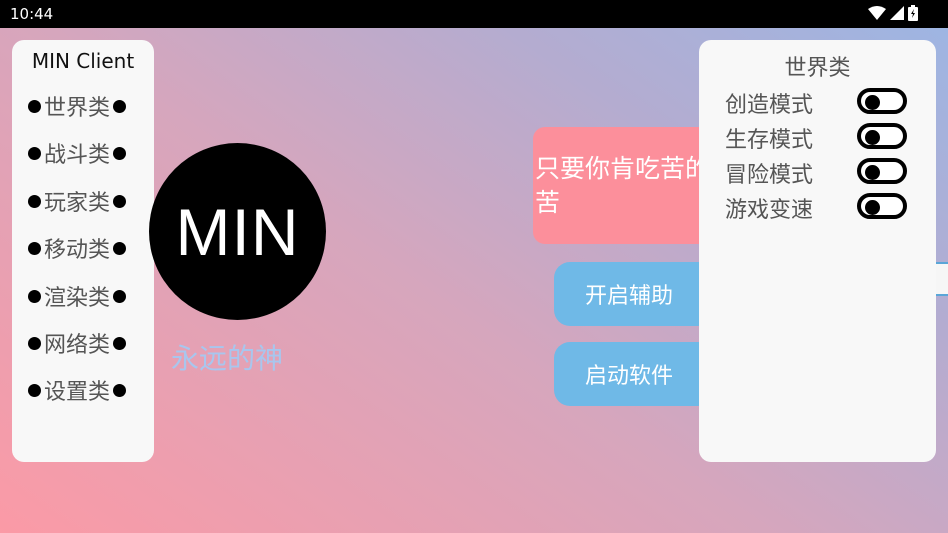 The height and width of the screenshot is (533, 948). I want to click on logo-subtitle: 永远的神, so click(227, 358).